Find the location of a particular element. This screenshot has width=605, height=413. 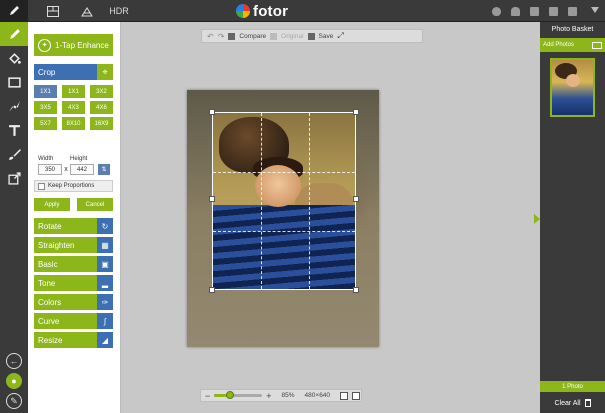

cancel-button: Cancel is located at coordinates (95, 204).